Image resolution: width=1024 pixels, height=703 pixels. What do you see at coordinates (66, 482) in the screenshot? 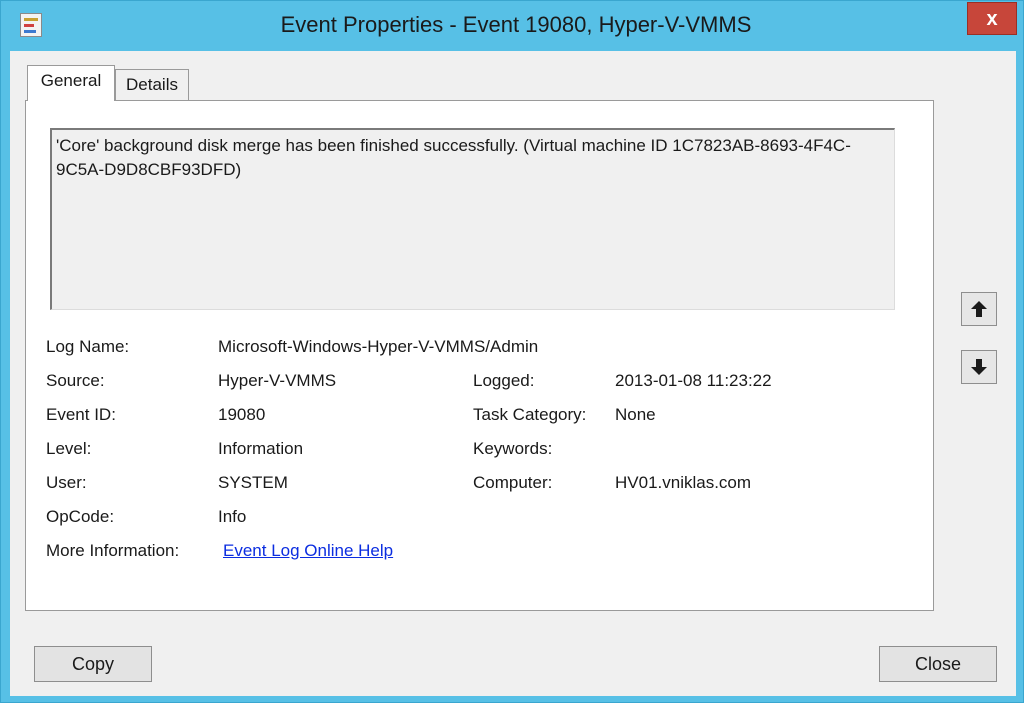
I see `user-label: User:` at bounding box center [66, 482].